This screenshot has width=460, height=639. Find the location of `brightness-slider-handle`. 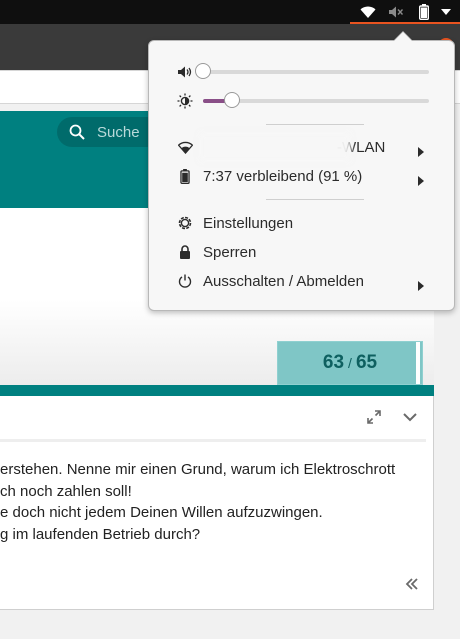

brightness-slider-handle is located at coordinates (232, 100).